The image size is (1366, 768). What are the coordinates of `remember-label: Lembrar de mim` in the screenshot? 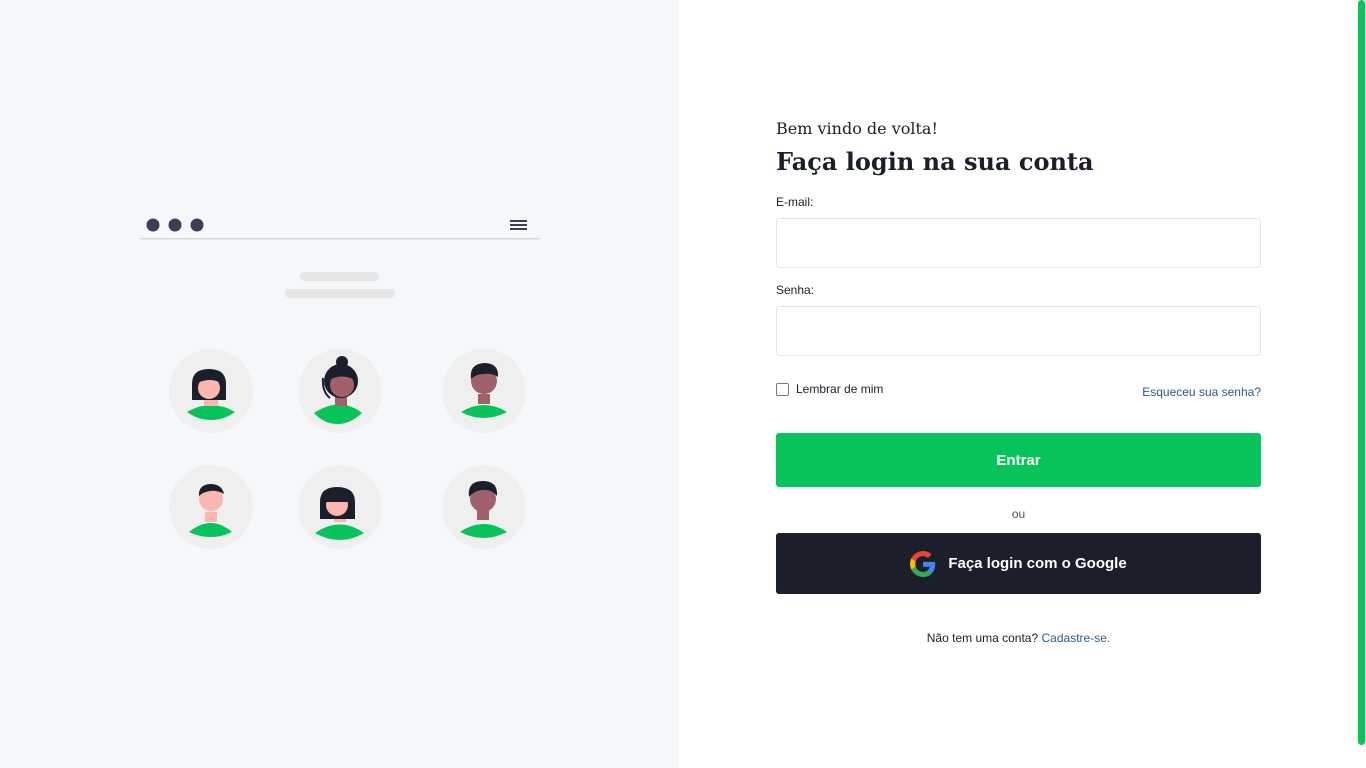 It's located at (839, 389).